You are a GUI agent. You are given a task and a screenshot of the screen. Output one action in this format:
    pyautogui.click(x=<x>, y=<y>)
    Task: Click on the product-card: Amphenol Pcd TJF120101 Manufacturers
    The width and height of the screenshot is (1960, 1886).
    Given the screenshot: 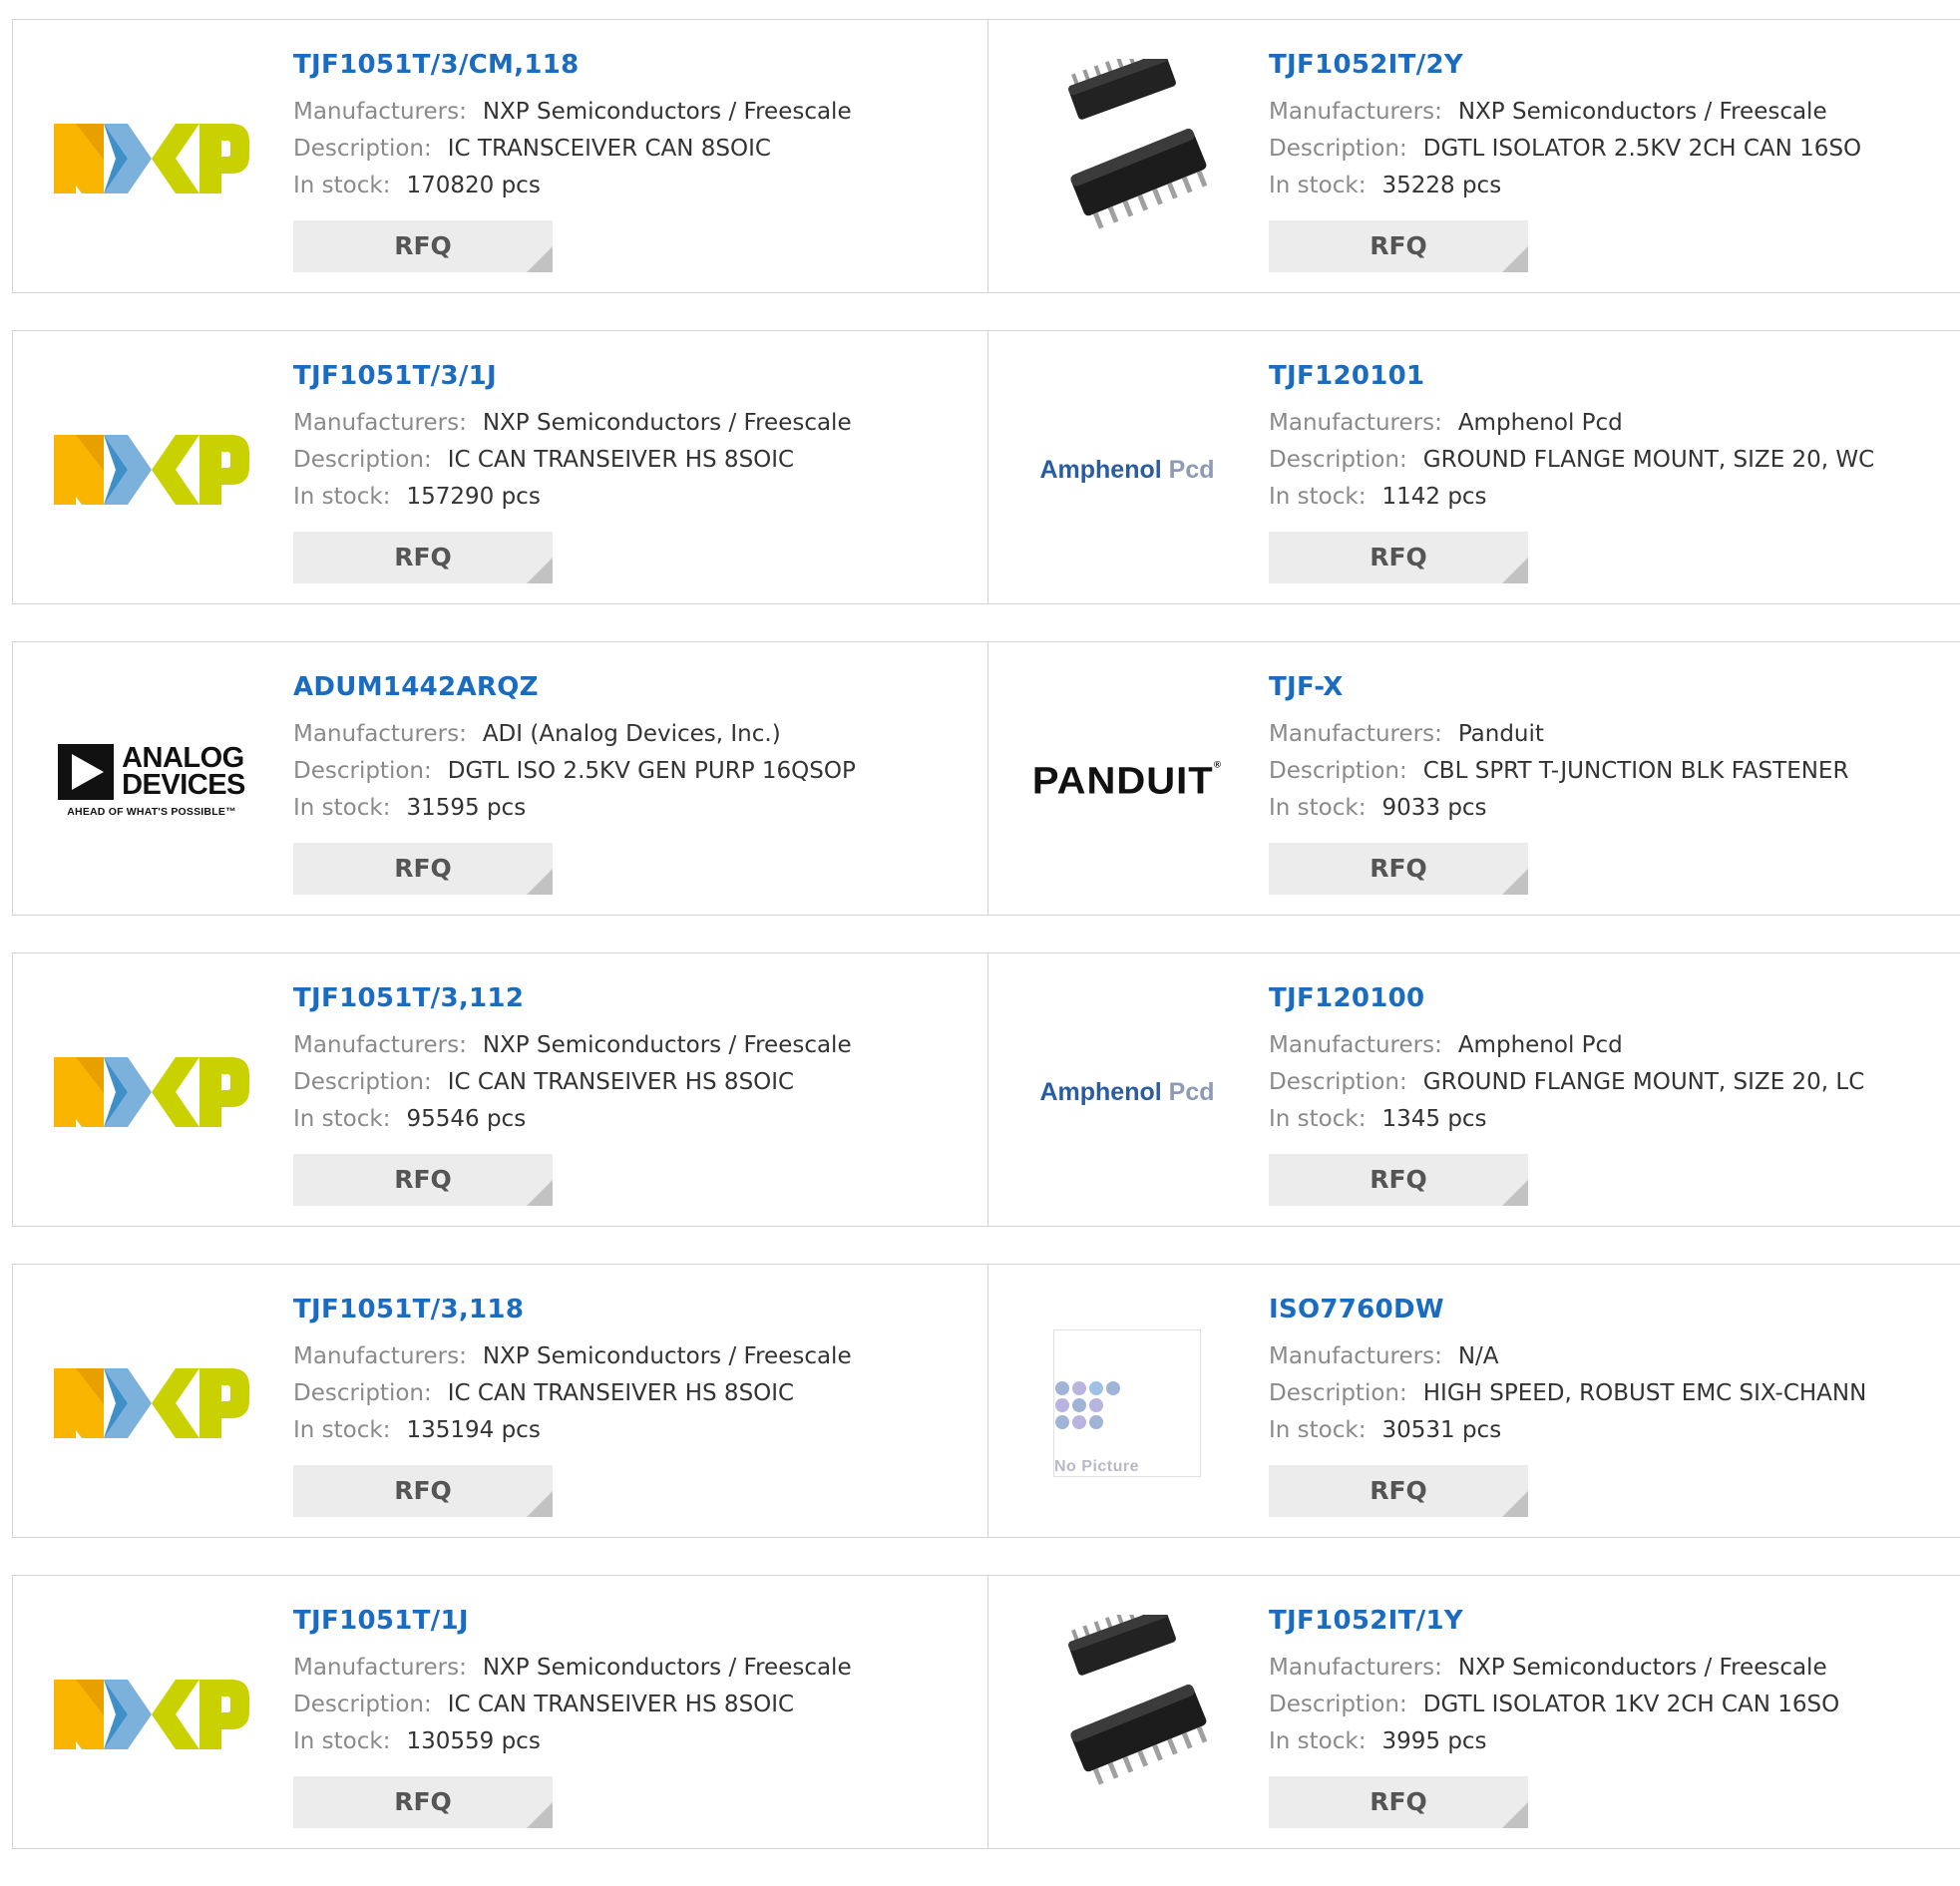 What is the action you would take?
    pyautogui.click(x=1474, y=467)
    